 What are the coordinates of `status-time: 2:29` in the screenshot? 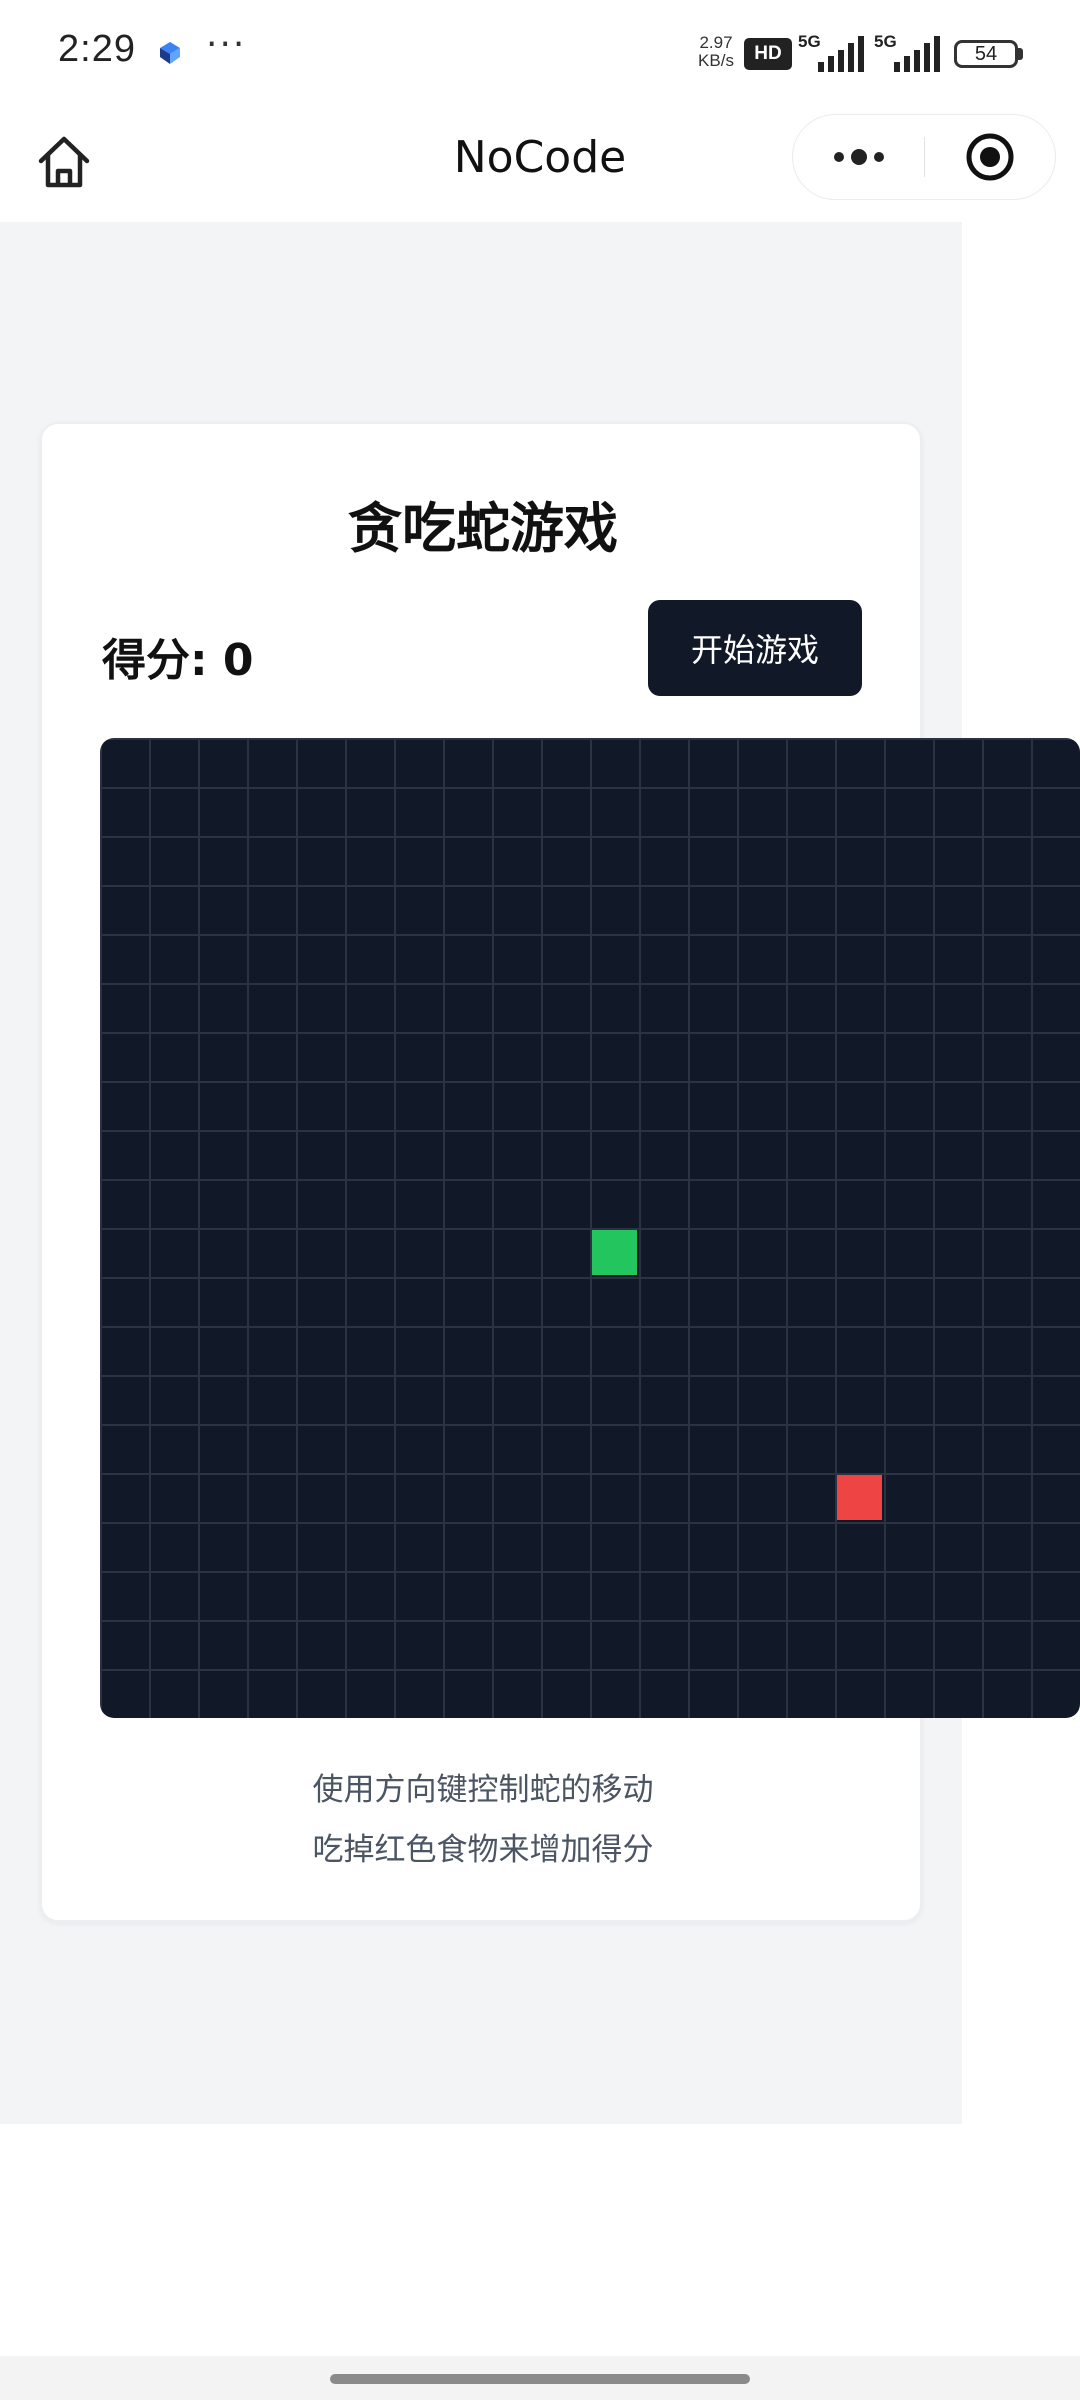 It's located at (97, 49).